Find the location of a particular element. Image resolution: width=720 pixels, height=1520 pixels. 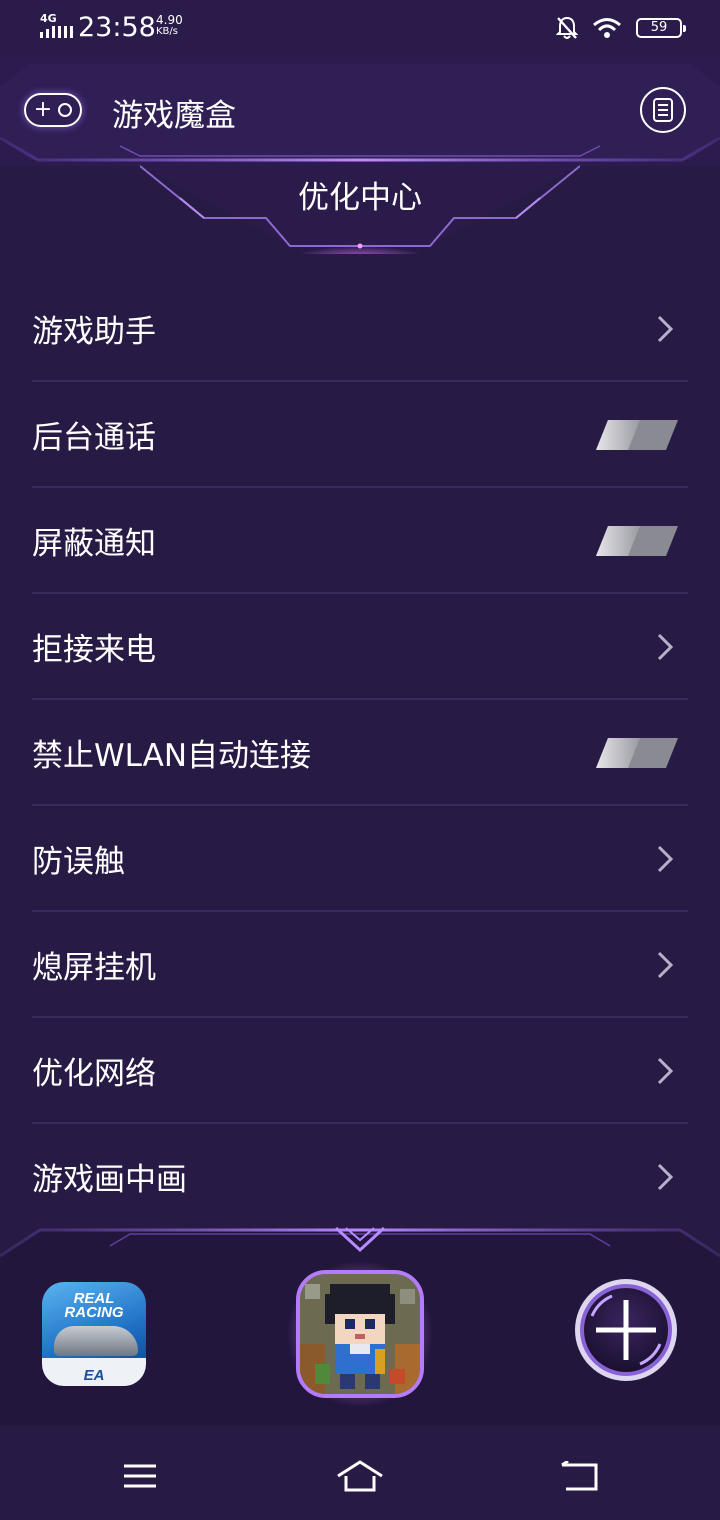

battery-icon: 59 is located at coordinates (661, 28).